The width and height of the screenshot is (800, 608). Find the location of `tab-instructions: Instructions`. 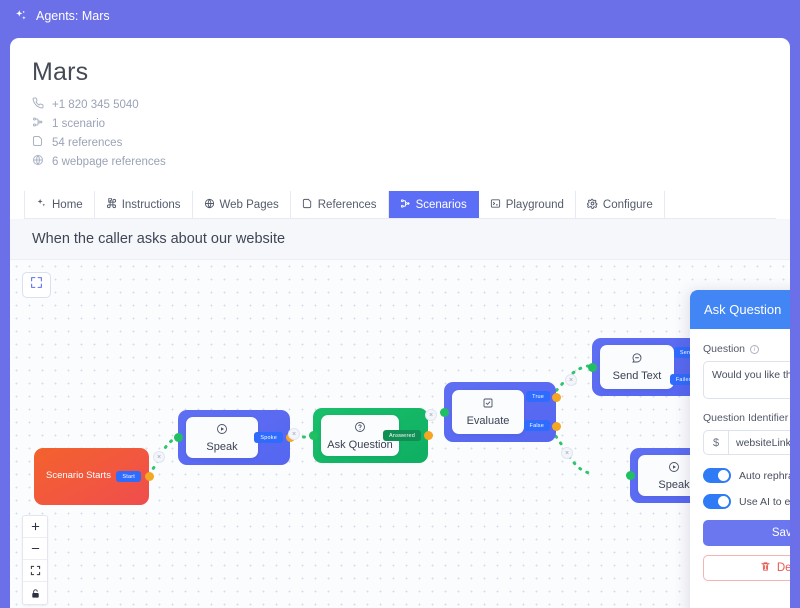

tab-instructions: Instructions is located at coordinates (143, 204).